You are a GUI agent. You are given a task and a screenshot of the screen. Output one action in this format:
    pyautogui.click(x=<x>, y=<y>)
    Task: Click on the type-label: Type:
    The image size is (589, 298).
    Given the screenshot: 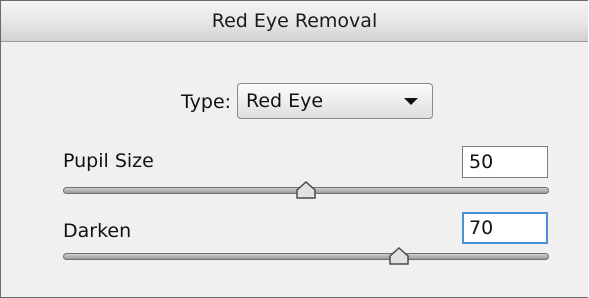 What is the action you would take?
    pyautogui.click(x=206, y=102)
    